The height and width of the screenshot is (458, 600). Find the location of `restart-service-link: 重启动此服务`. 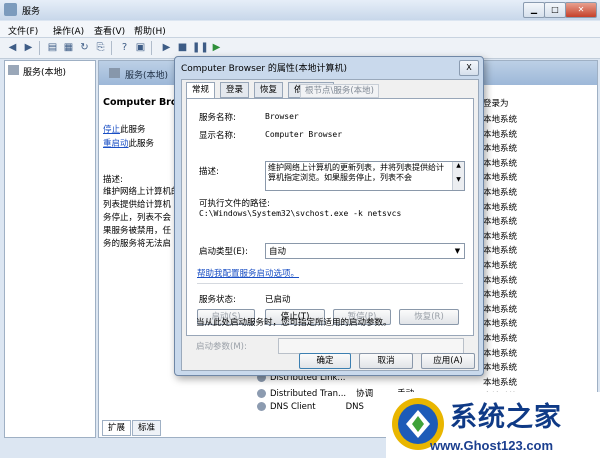

restart-service-link: 重启动此服务 is located at coordinates (128, 143).